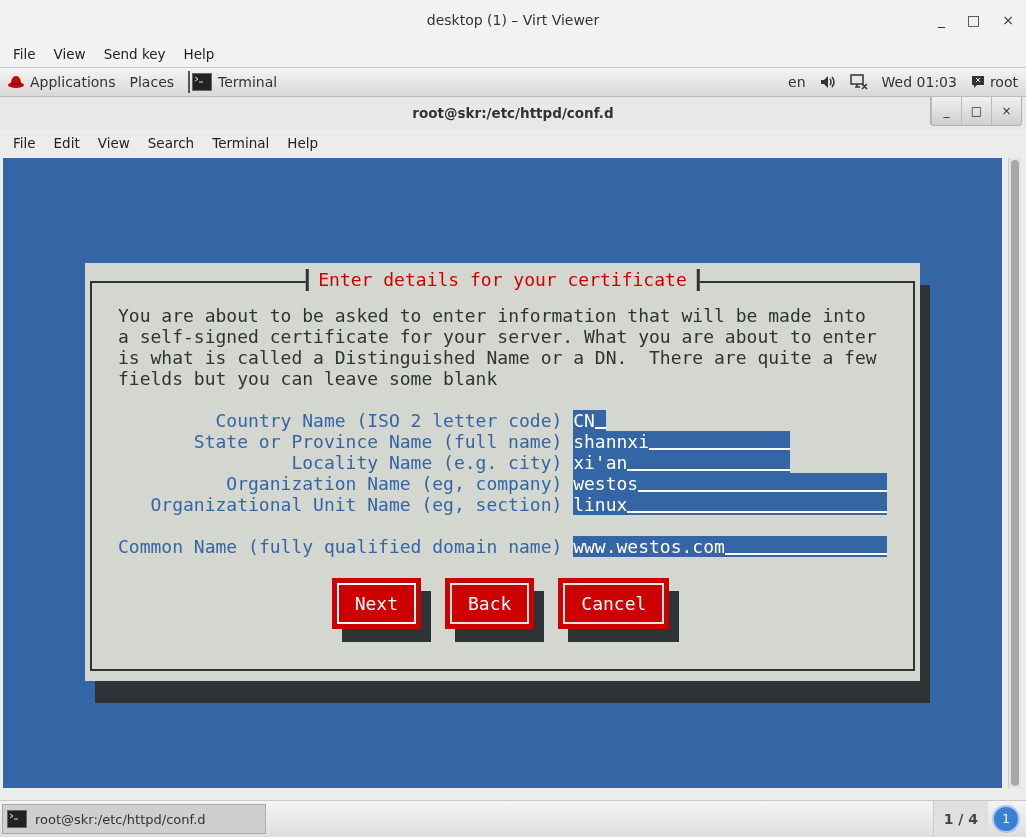 Image resolution: width=1026 pixels, height=837 pixels. Describe the element at coordinates (378, 441) in the screenshot. I see `field-label: State or Province Name (full name)` at that location.